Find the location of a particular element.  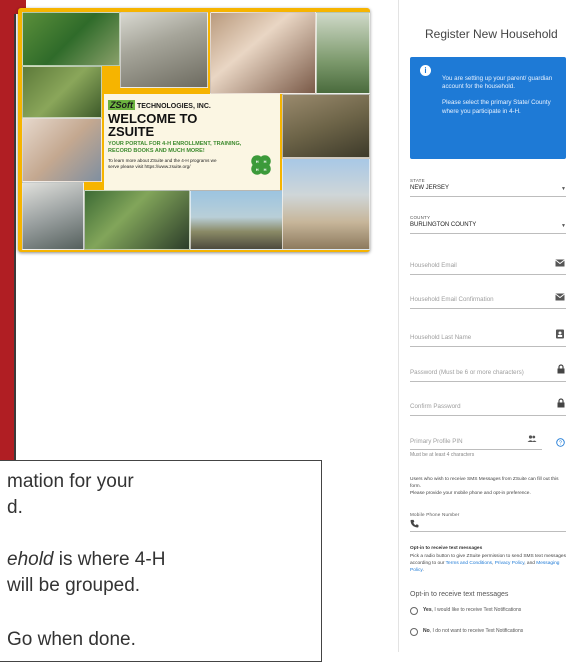

help-icon: ? is located at coordinates (560, 442).